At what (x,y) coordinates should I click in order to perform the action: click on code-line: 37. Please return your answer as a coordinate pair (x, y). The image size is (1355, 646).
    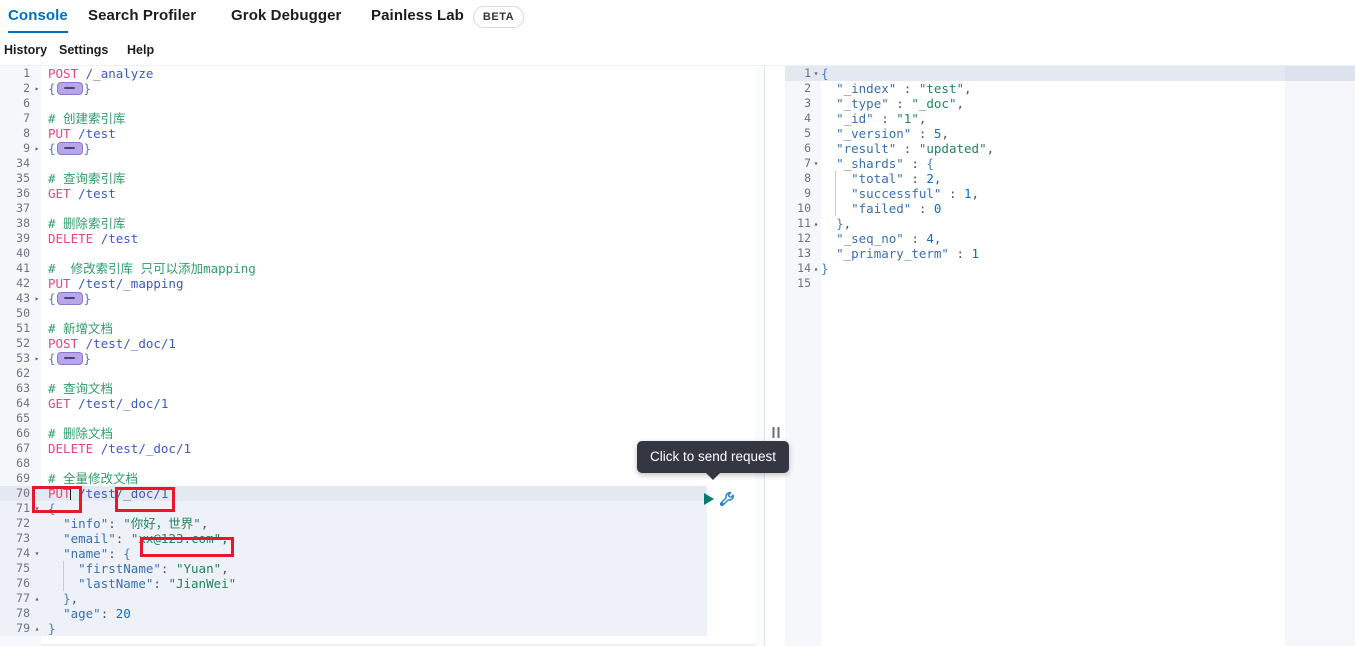
    Looking at the image, I should click on (353, 208).